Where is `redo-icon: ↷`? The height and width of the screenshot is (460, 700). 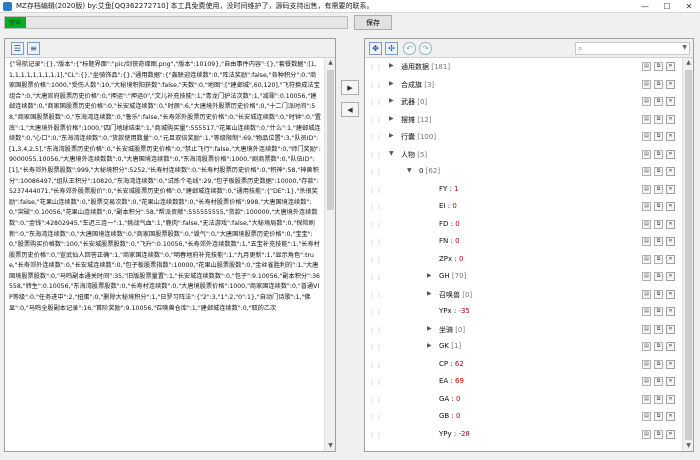 redo-icon: ↷ is located at coordinates (425, 48).